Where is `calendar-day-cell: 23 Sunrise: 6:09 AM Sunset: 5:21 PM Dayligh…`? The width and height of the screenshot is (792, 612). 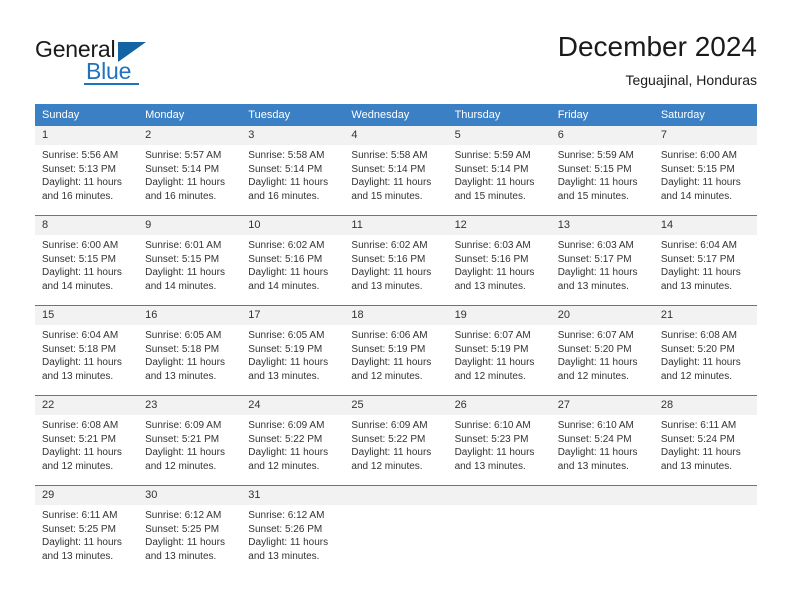 calendar-day-cell: 23 Sunrise: 6:09 AM Sunset: 5:21 PM Dayligh… is located at coordinates (190, 440).